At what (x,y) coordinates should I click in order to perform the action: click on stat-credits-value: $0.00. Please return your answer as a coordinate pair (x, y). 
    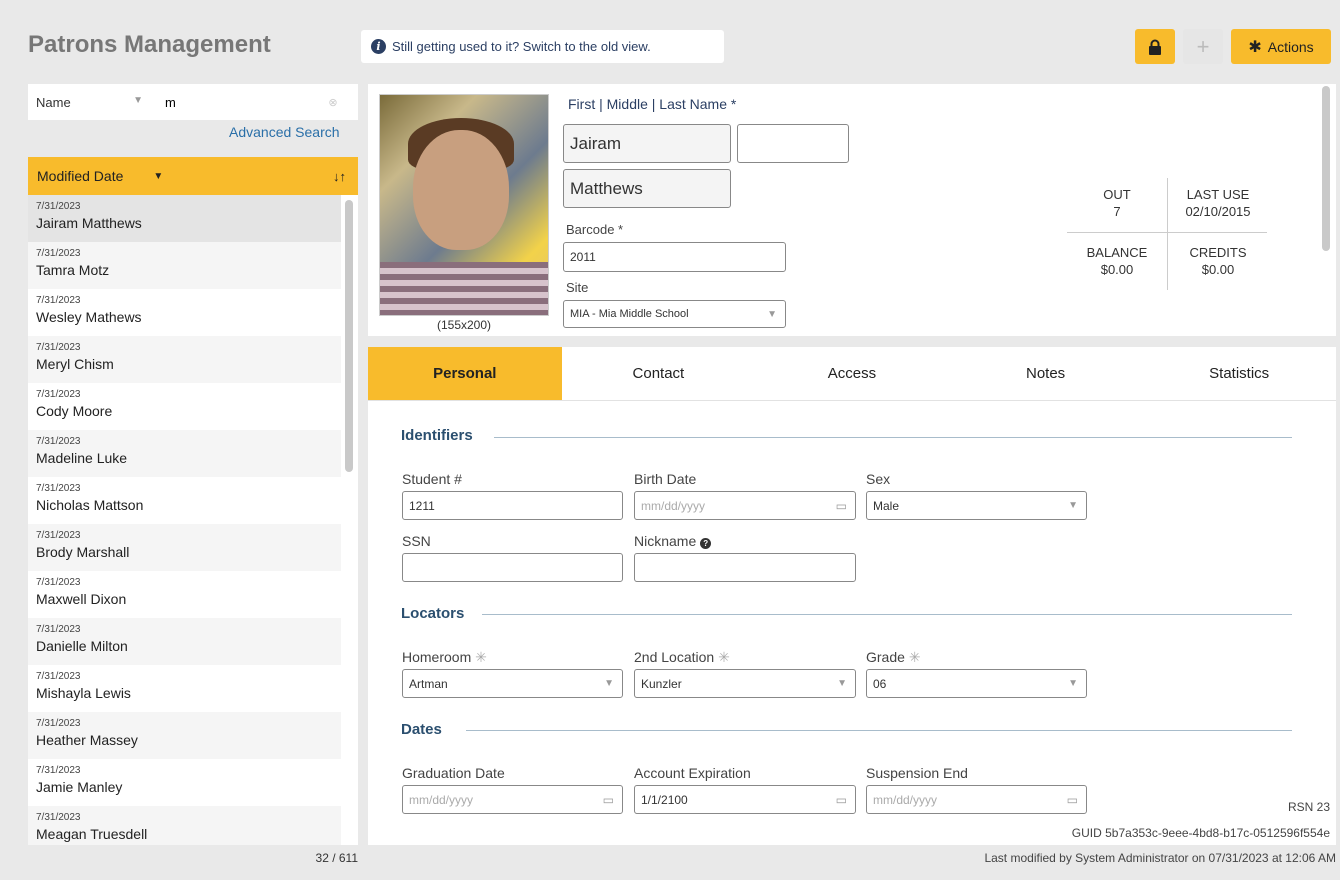
    Looking at the image, I should click on (1218, 269).